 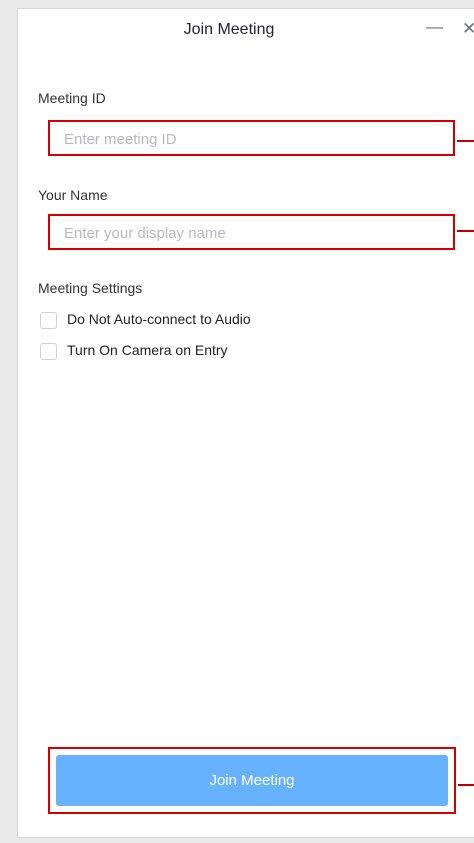 What do you see at coordinates (48, 320) in the screenshot?
I see `checkbox-no-auto-audio` at bounding box center [48, 320].